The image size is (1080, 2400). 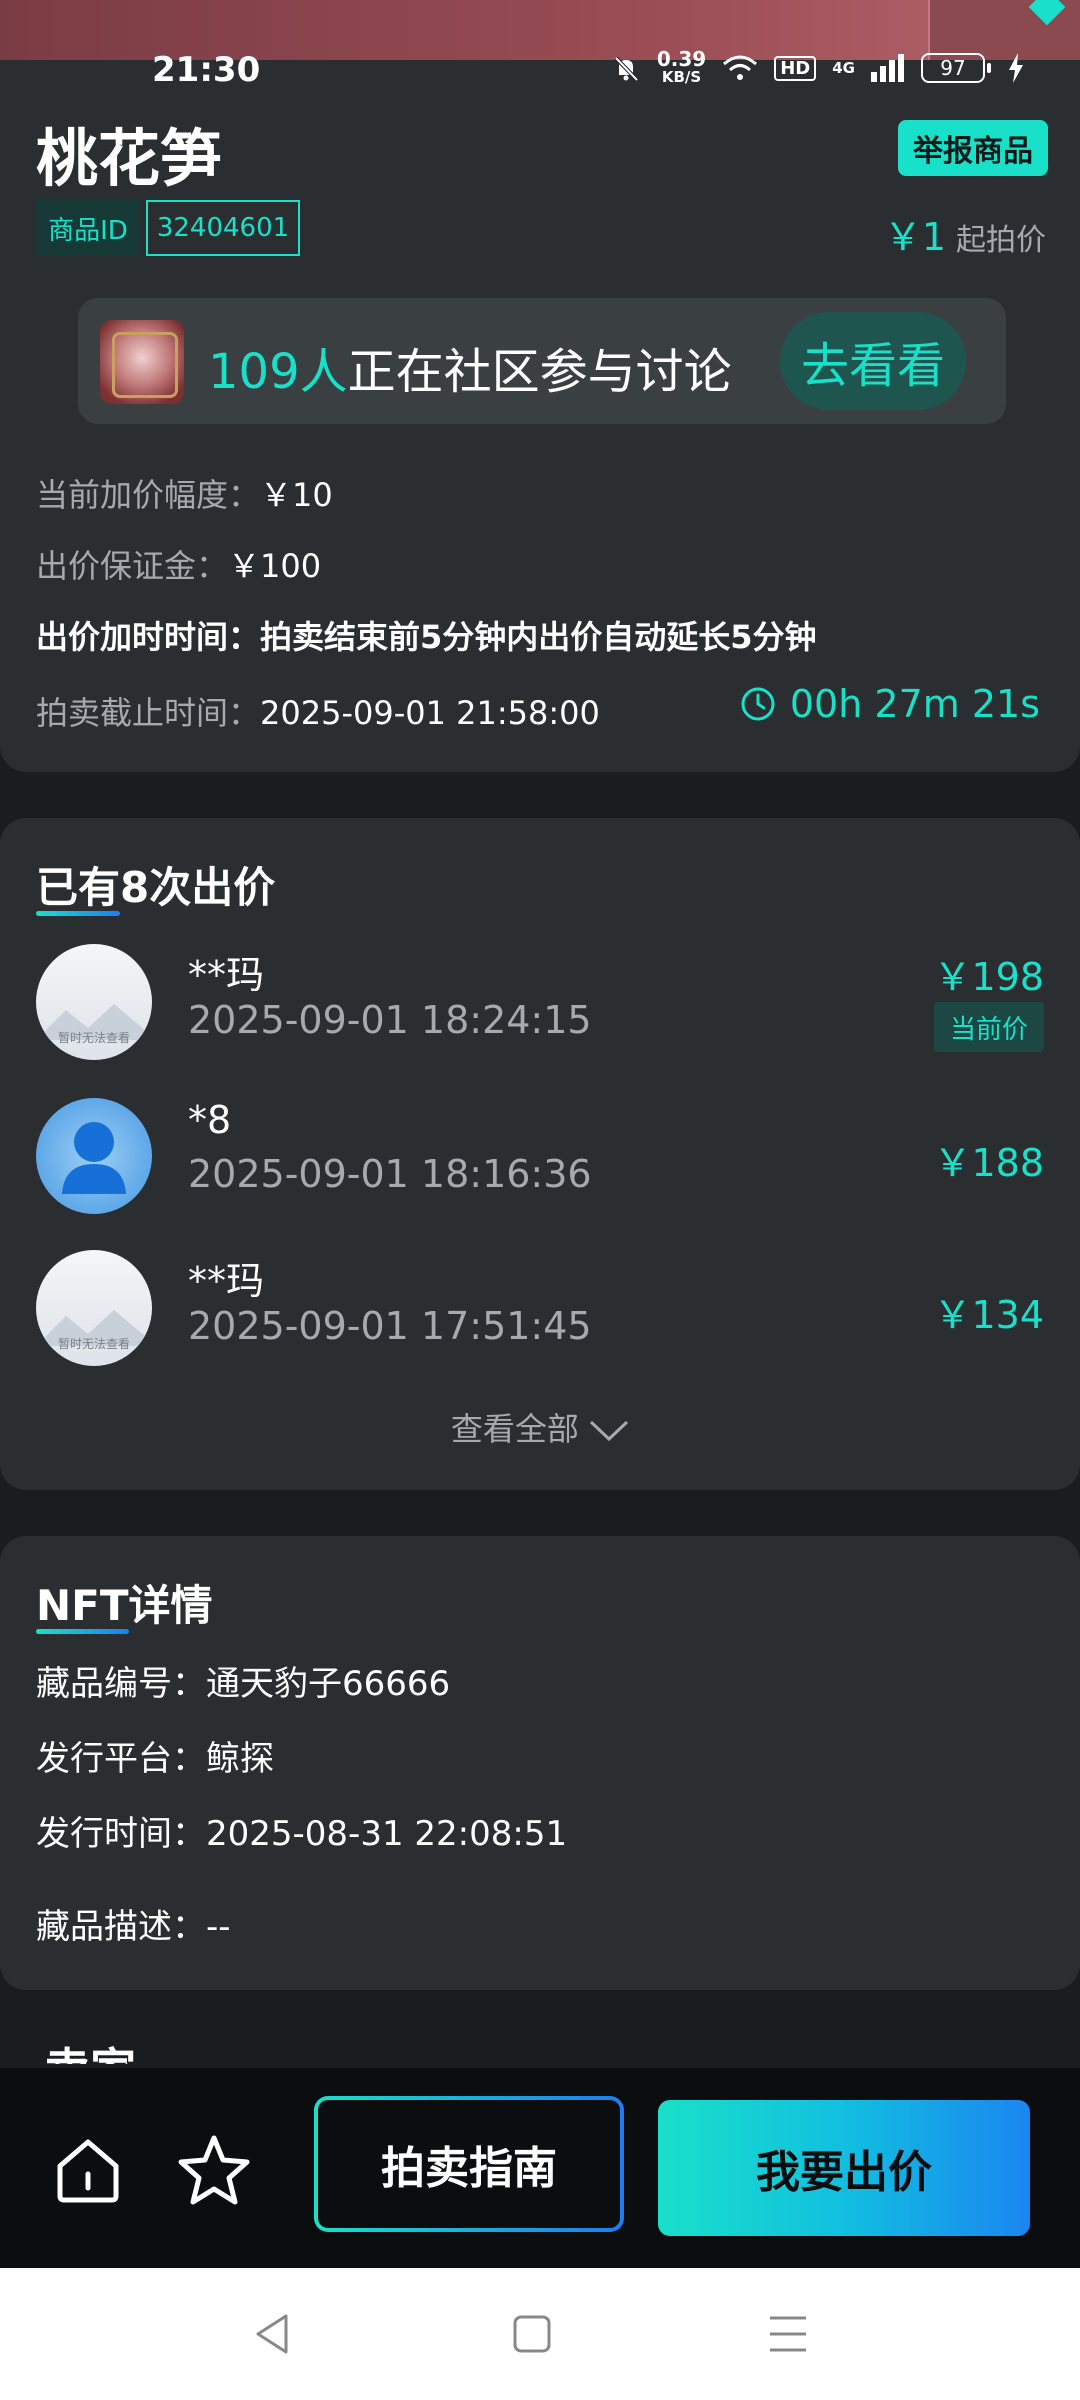 What do you see at coordinates (272, 2334) in the screenshot?
I see `back-nav-icon` at bounding box center [272, 2334].